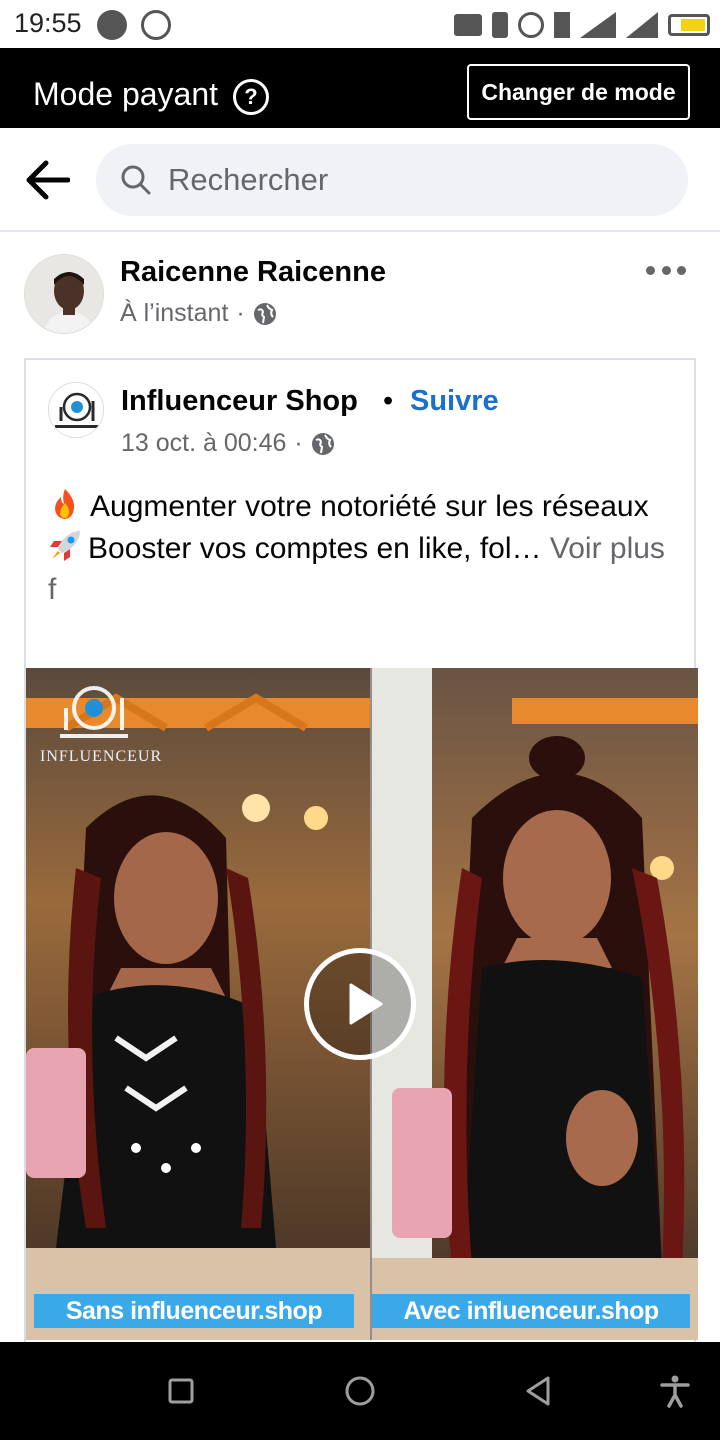 Image resolution: width=720 pixels, height=1440 pixels. I want to click on home-icon, so click(360, 1391).